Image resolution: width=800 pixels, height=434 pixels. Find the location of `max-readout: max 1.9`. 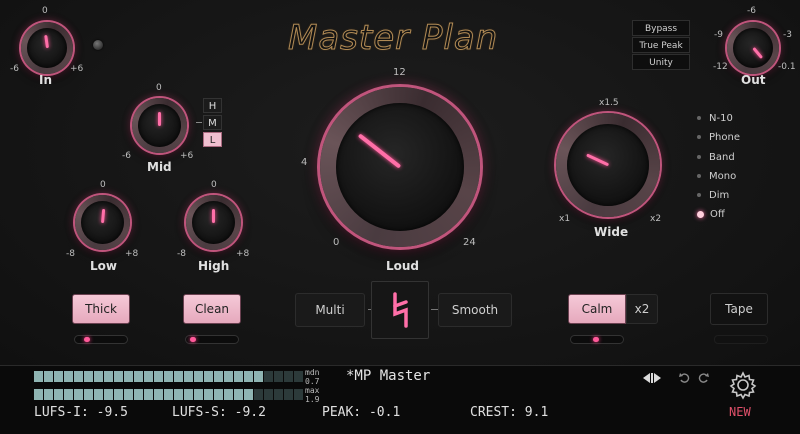

max-readout: max 1.9 is located at coordinates (312, 395).